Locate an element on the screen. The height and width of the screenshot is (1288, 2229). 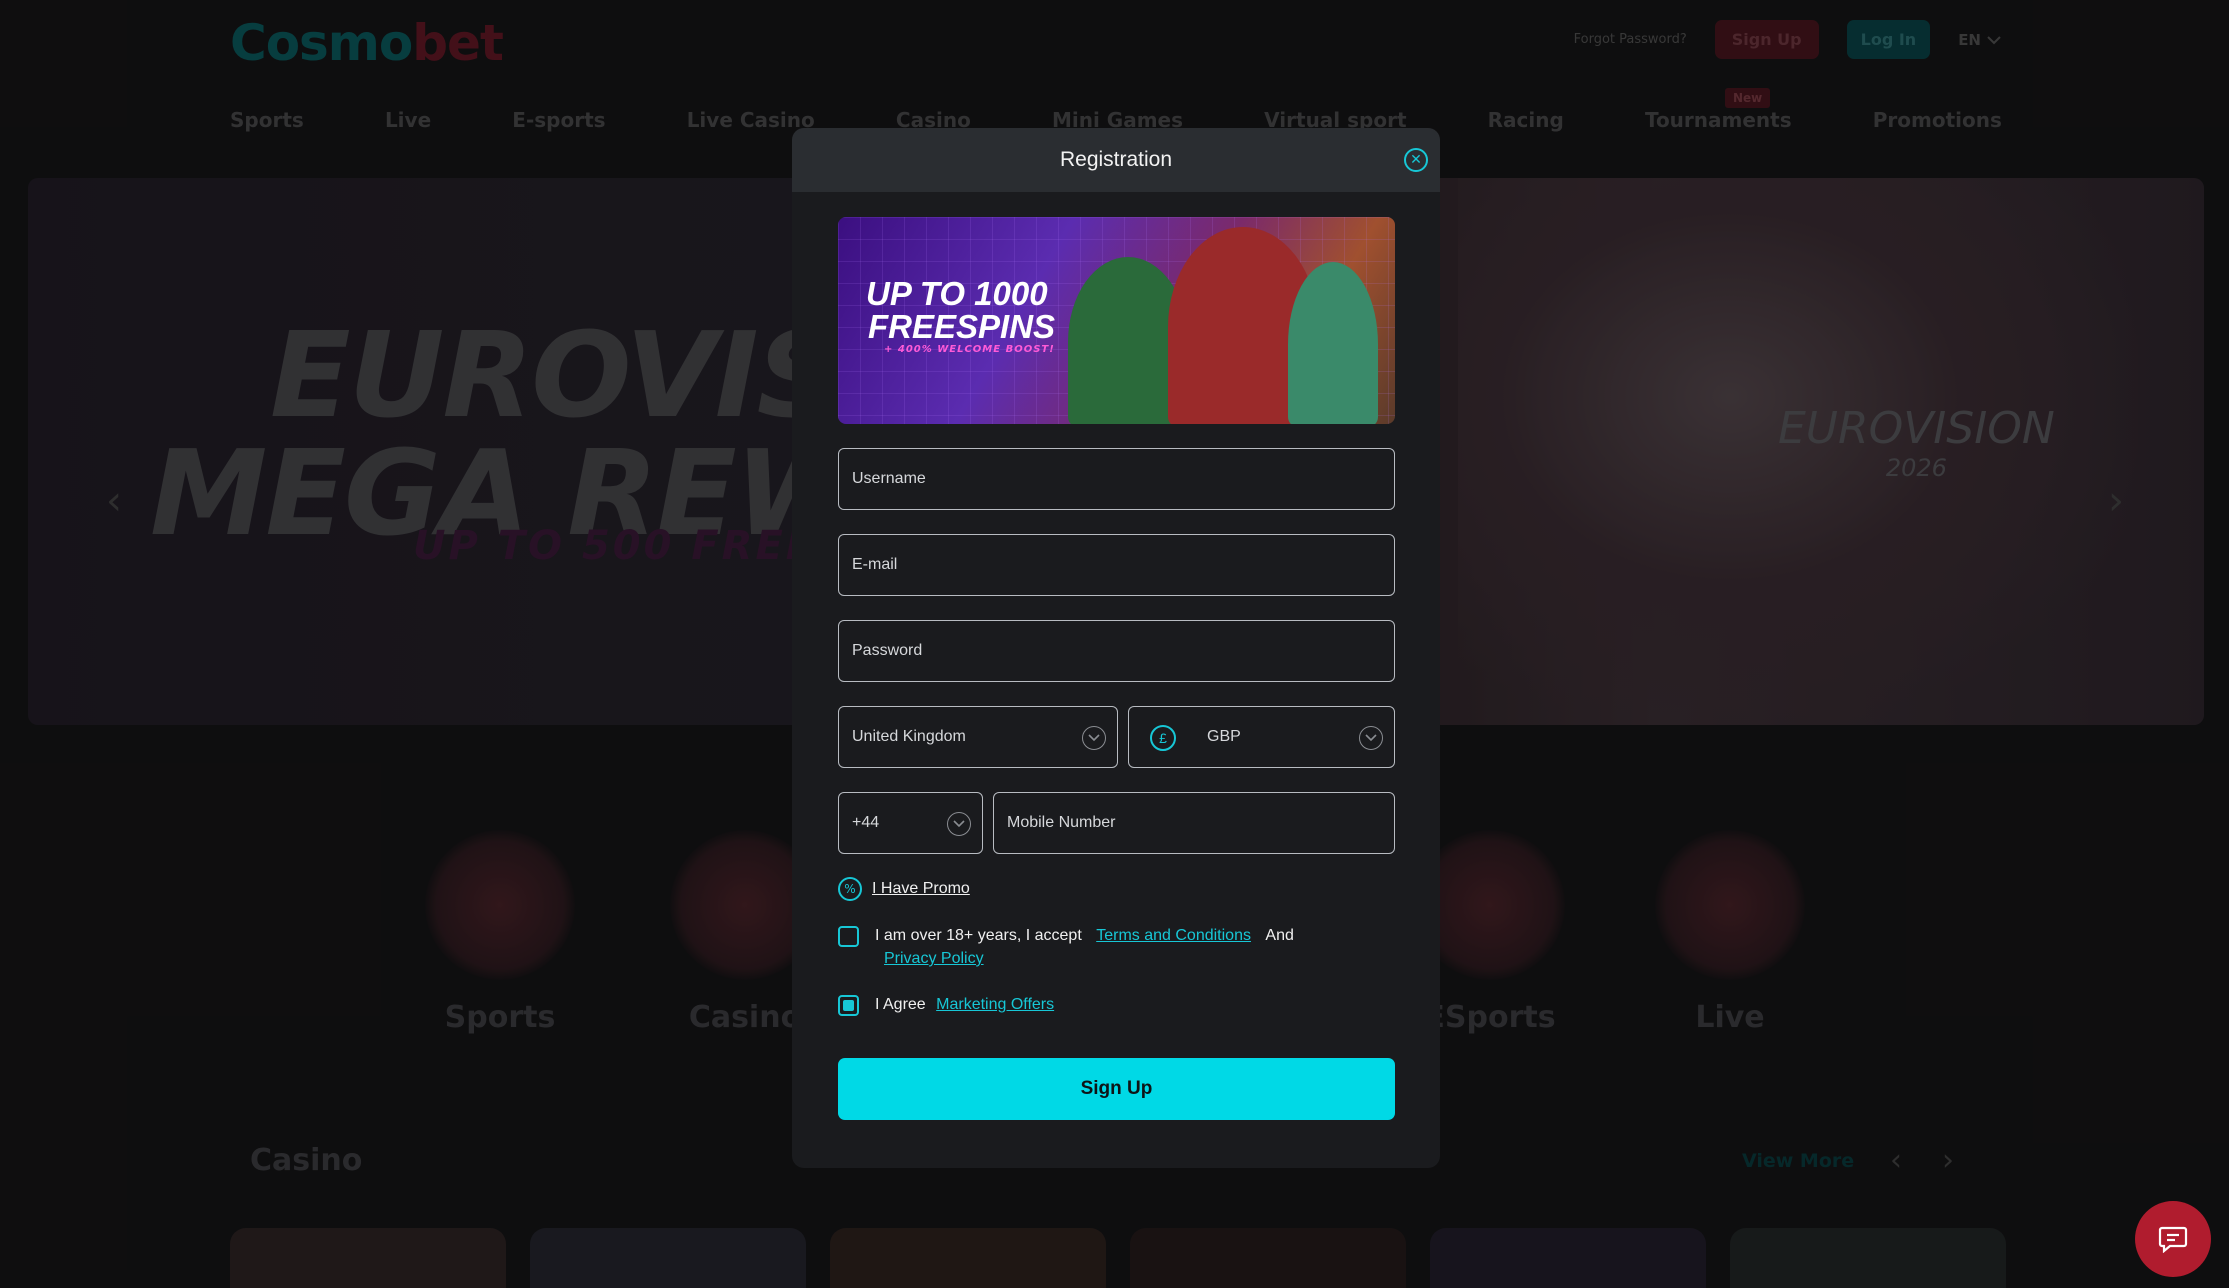
email-field: E-mail is located at coordinates (1116, 565).